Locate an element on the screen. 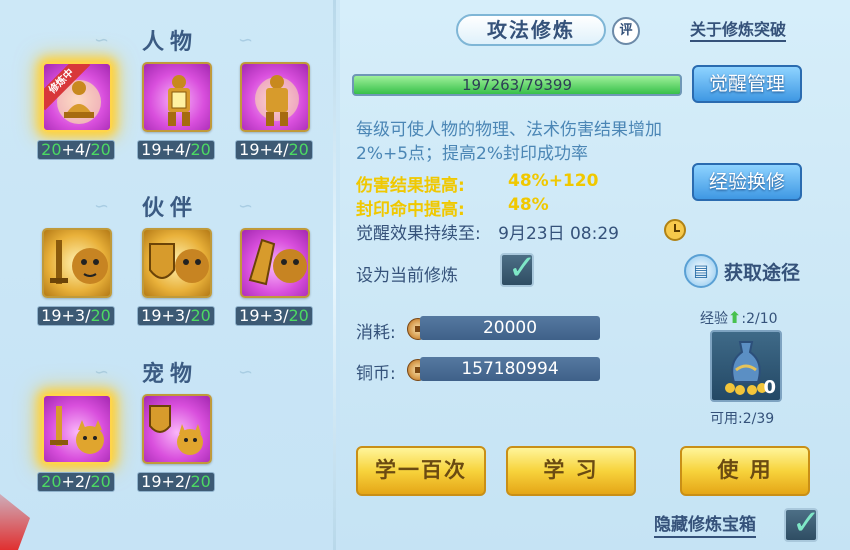 The height and width of the screenshot is (550, 850). learn-button: 学 习 is located at coordinates (571, 471).